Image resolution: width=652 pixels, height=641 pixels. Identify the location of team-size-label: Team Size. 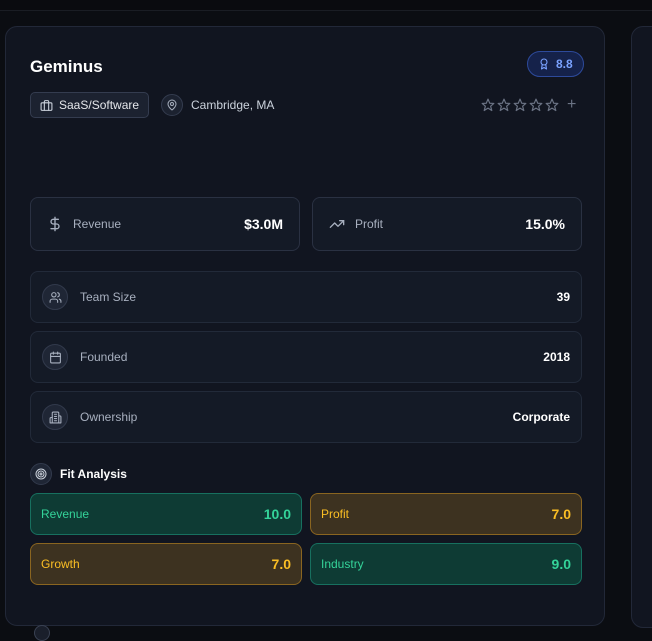
(108, 297).